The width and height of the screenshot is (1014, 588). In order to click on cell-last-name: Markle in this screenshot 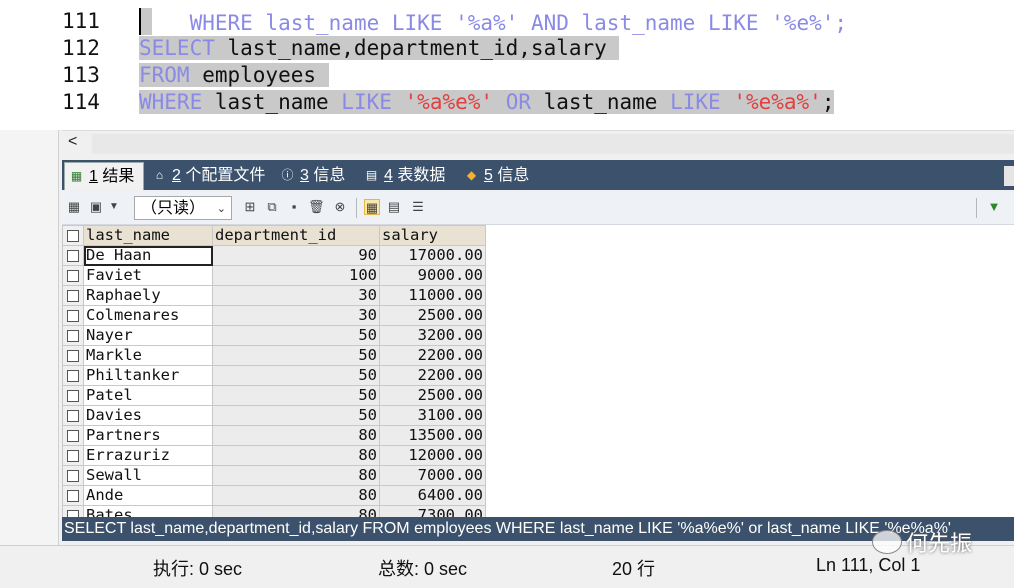, I will do `click(148, 355)`.